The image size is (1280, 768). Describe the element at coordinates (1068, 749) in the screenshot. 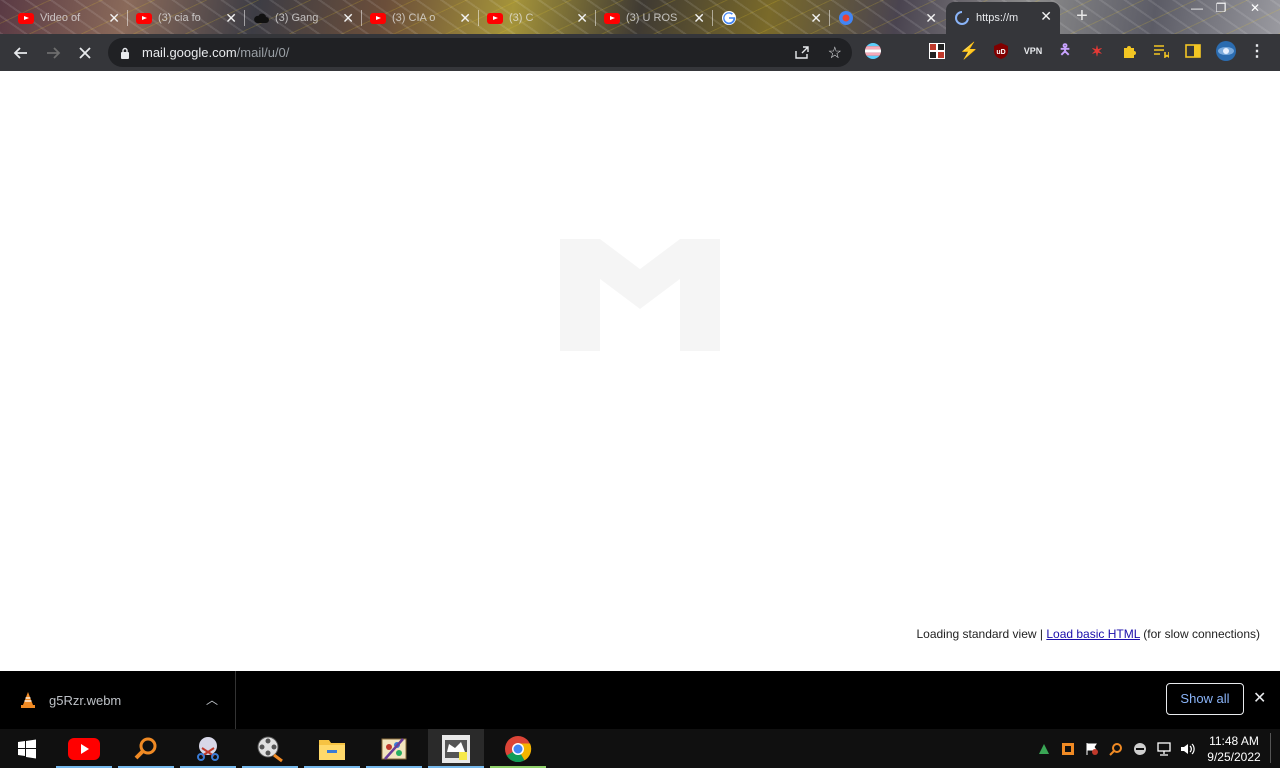

I see `tray-orange-app-icon` at that location.